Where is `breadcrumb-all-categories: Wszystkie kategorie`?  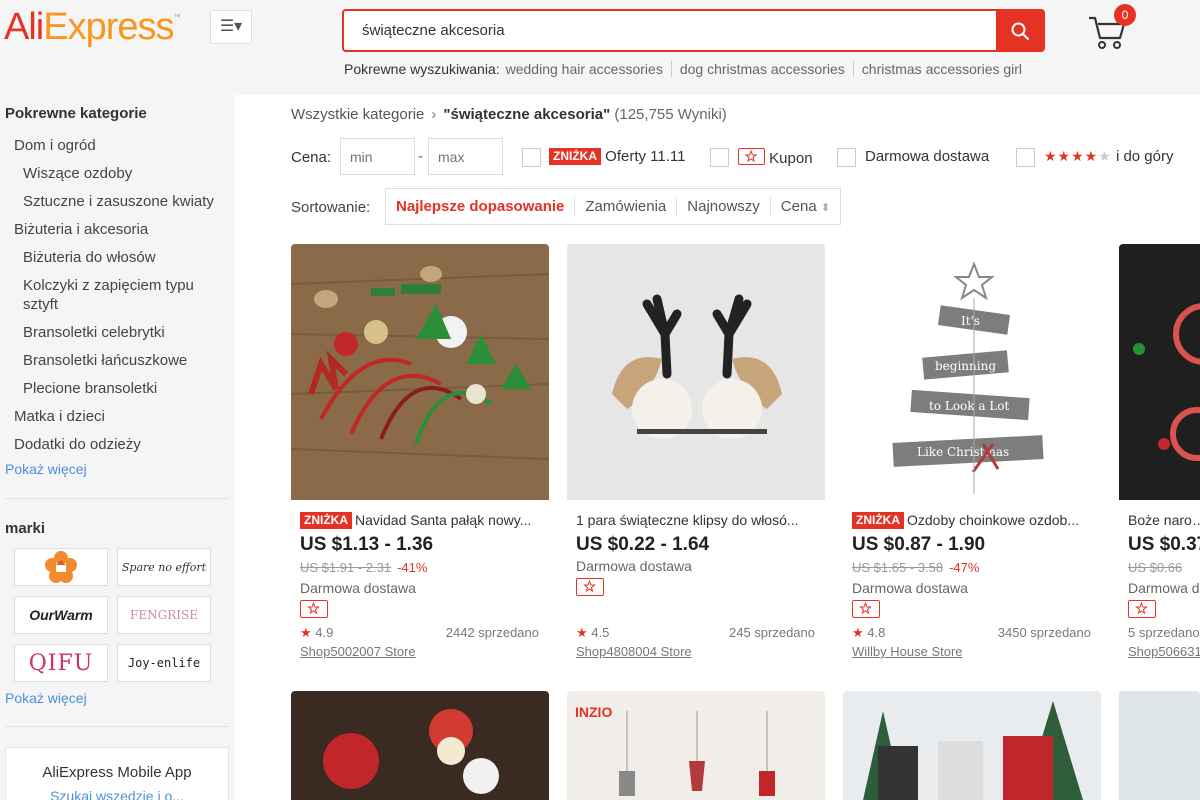 breadcrumb-all-categories: Wszystkie kategorie is located at coordinates (357, 114).